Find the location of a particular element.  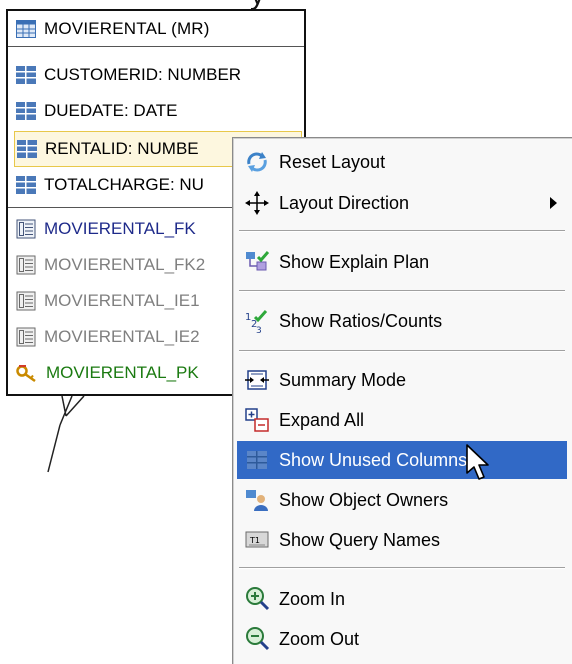

menu-item-show-unused-columns: Show Unused Columns is located at coordinates (402, 460).